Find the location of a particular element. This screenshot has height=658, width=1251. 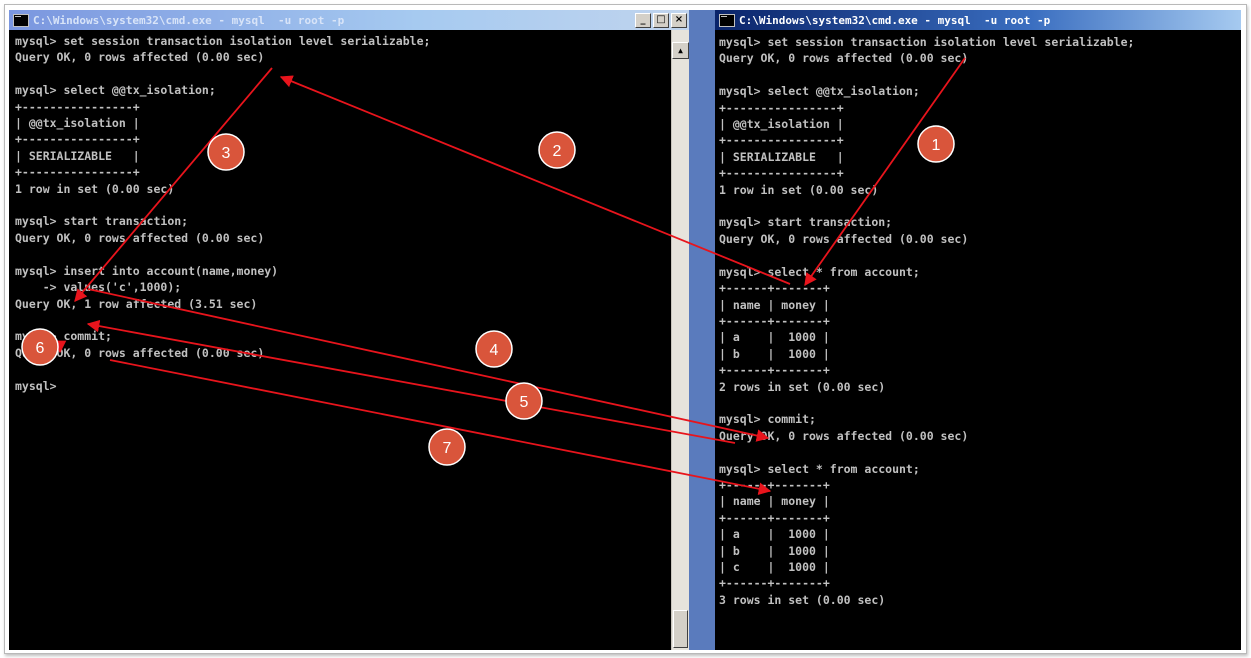

step-badge-5: 5 is located at coordinates (524, 401).